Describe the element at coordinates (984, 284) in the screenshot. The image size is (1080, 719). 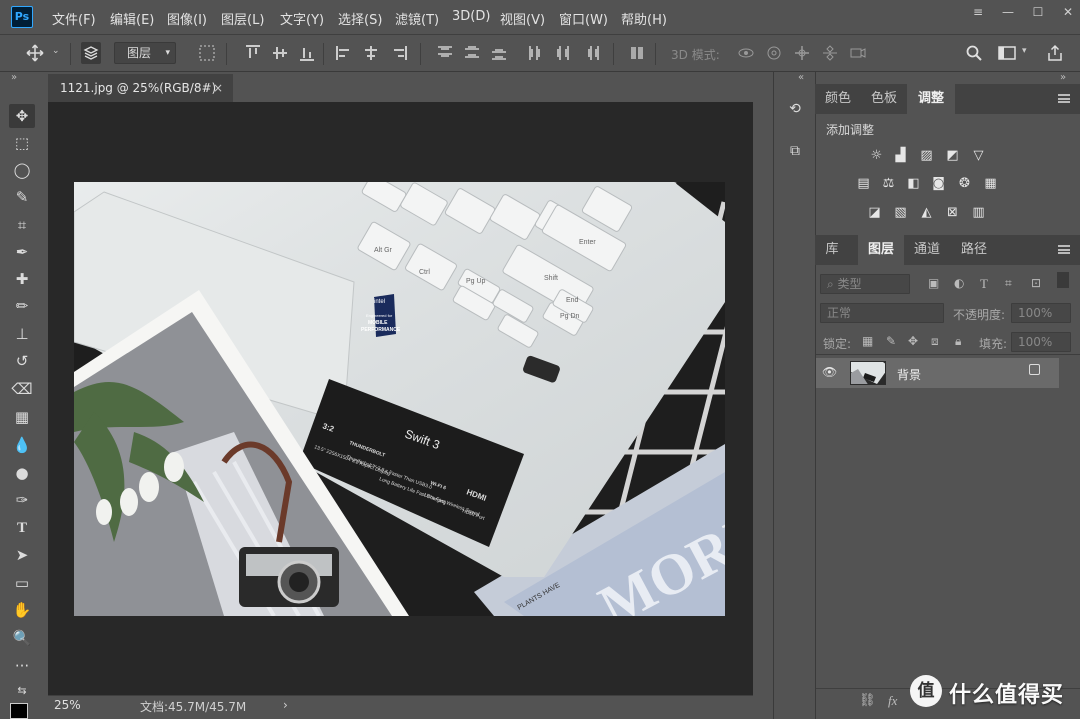
I see `filter-type-icon: T` at that location.